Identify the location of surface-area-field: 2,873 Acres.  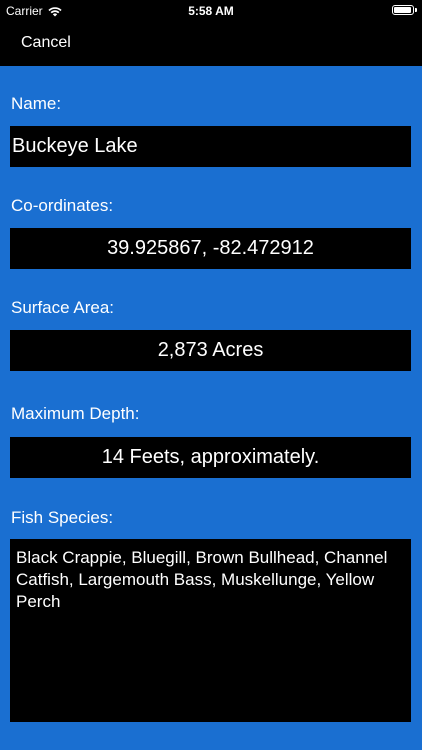
(210, 350).